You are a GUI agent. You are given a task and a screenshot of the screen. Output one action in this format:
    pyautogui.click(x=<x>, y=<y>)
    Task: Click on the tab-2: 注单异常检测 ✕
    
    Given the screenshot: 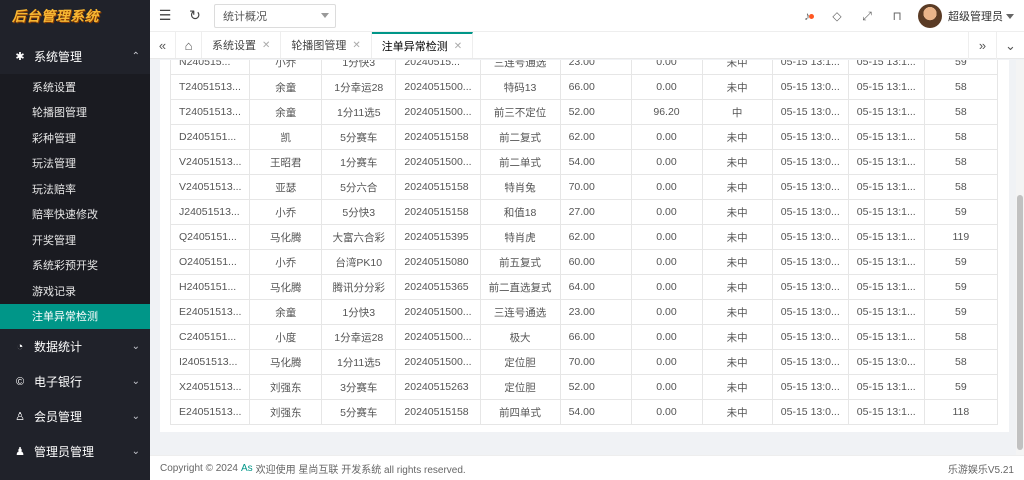 What is the action you would take?
    pyautogui.click(x=422, y=45)
    